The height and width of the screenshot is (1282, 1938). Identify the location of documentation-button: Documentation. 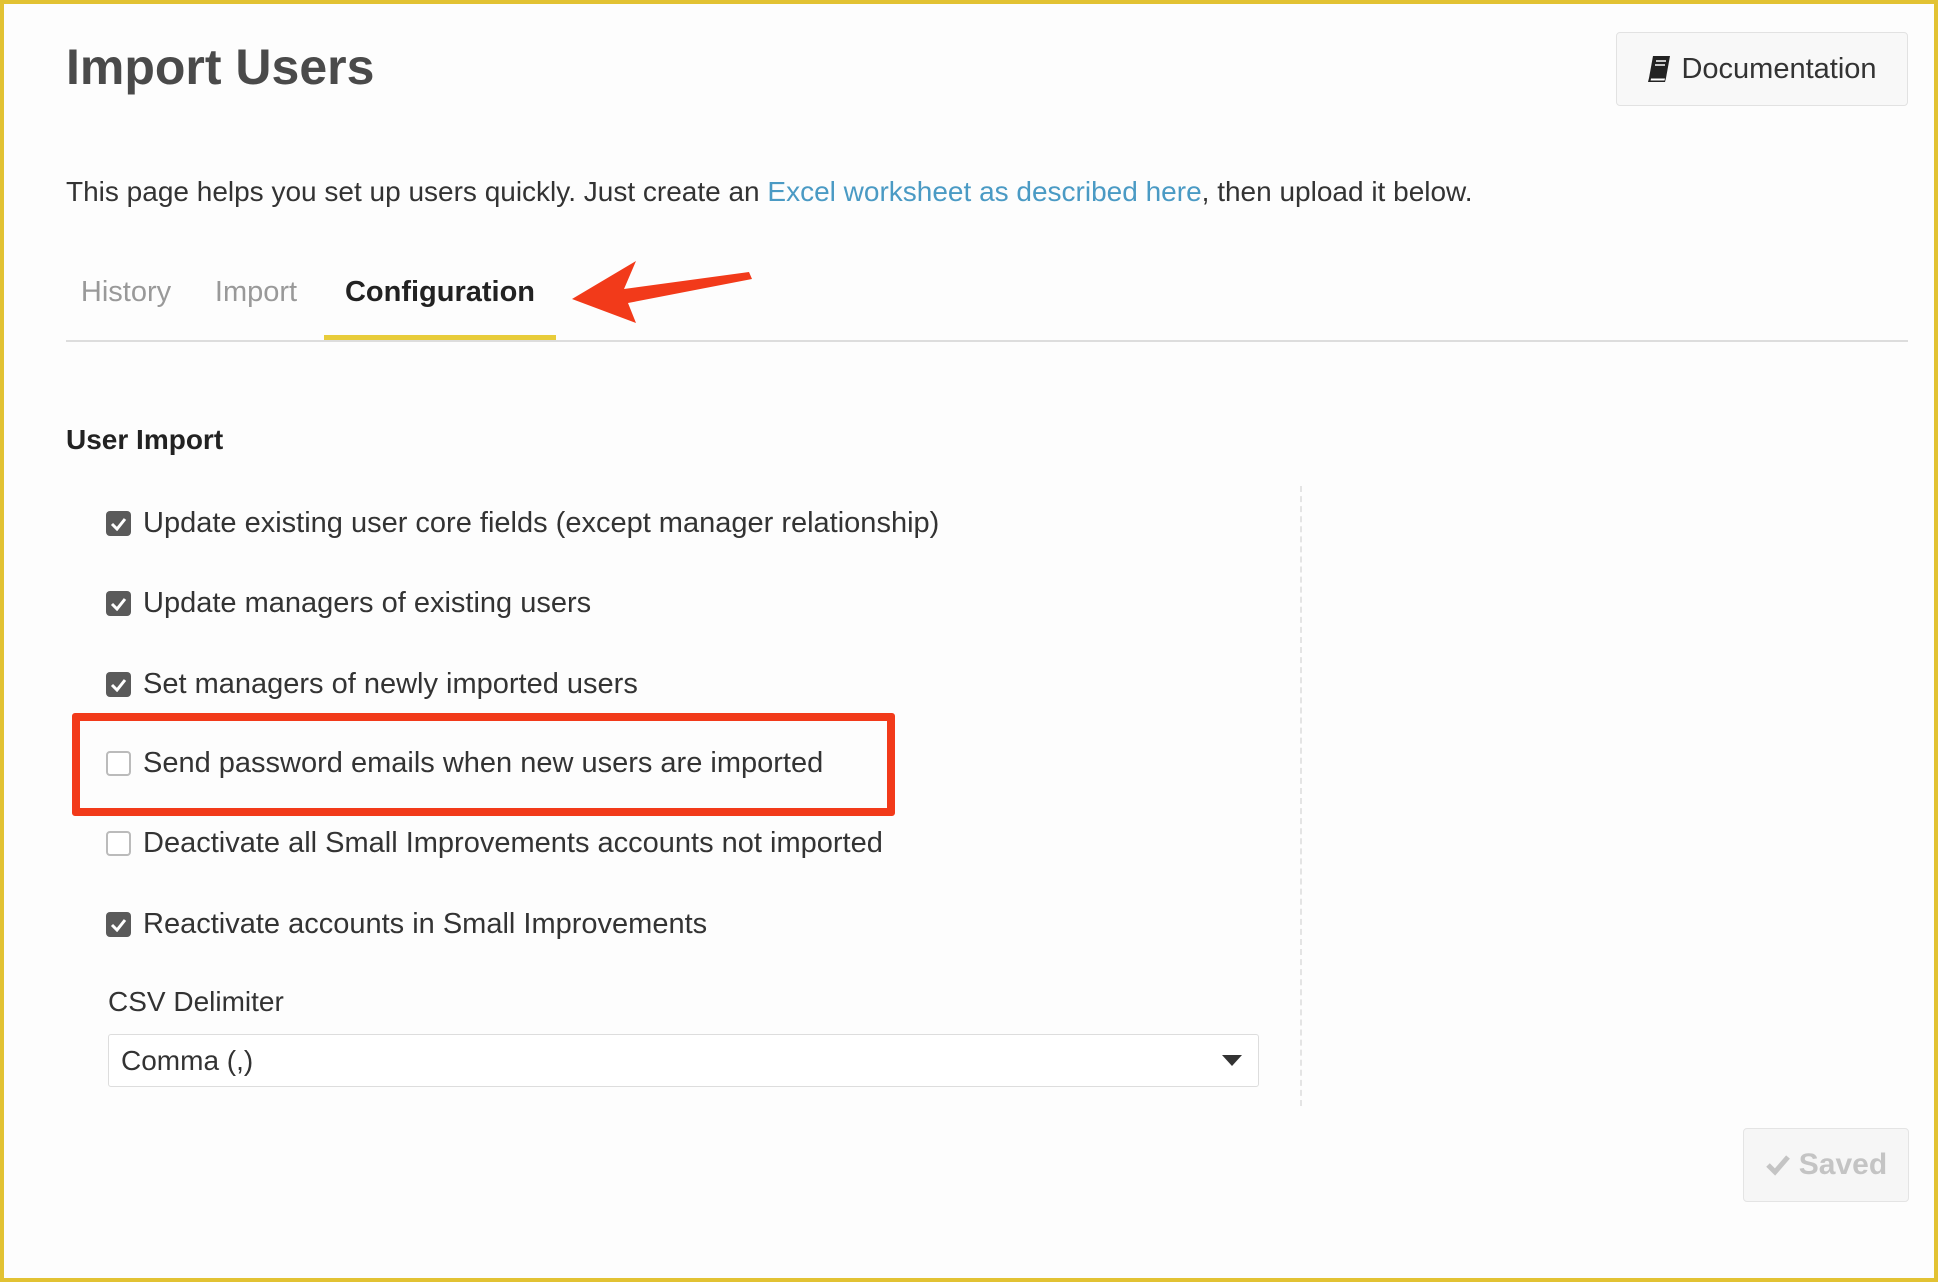
(1762, 69).